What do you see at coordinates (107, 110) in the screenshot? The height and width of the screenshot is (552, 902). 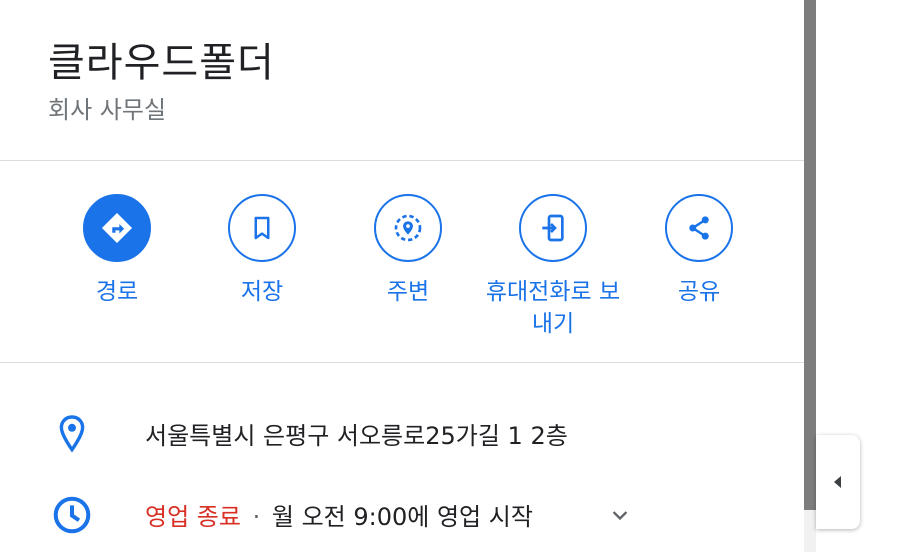 I see `place-category: 회사 사무실` at bounding box center [107, 110].